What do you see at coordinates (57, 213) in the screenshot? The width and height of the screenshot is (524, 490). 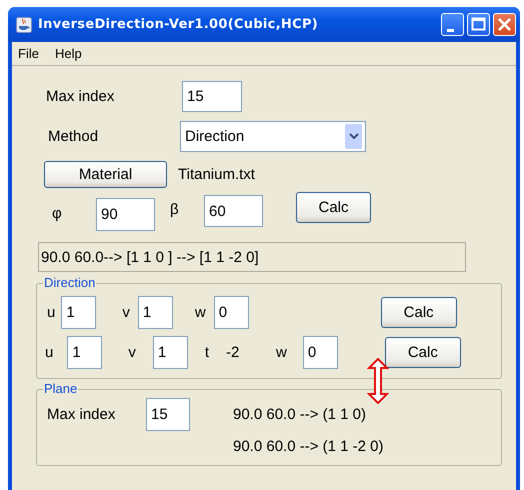 I see `angle-label: φ` at bounding box center [57, 213].